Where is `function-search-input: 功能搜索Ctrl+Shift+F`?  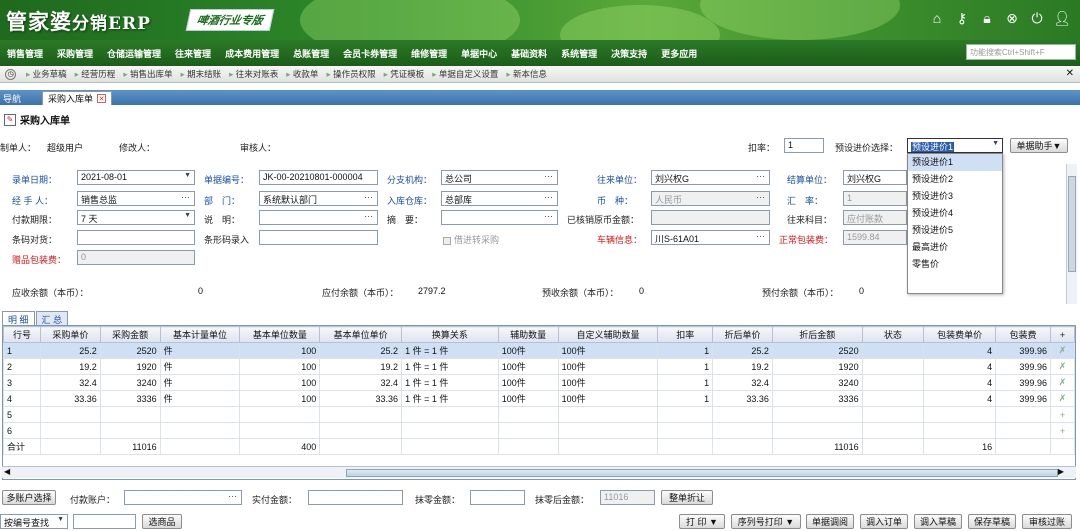 function-search-input: 功能搜索Ctrl+Shift+F is located at coordinates (1021, 52).